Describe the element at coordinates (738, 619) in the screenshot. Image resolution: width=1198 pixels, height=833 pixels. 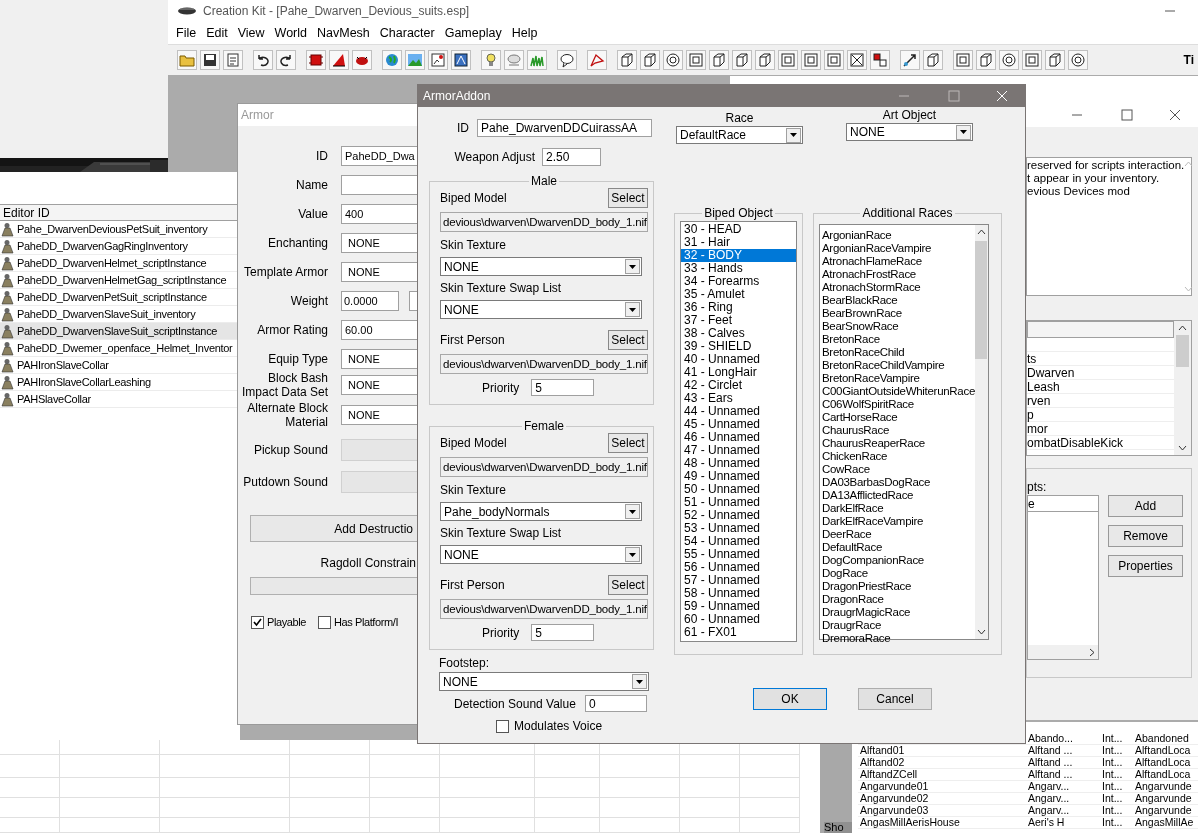
I see `list-item: 60 - Unnamed` at that location.